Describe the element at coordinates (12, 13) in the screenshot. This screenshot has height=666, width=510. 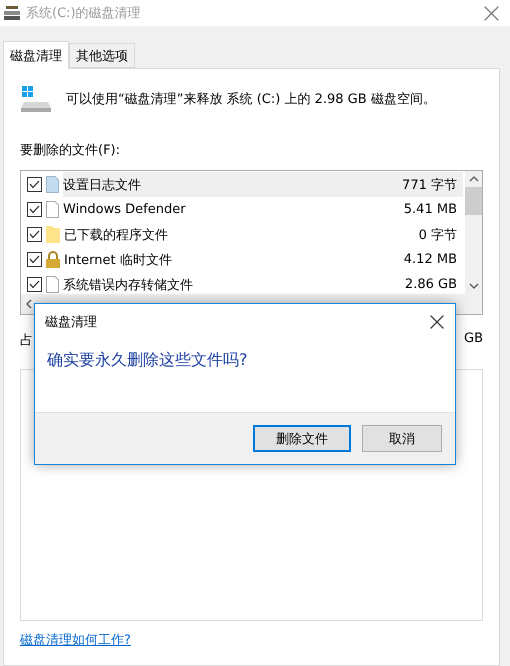
I see `disk-icon` at that location.